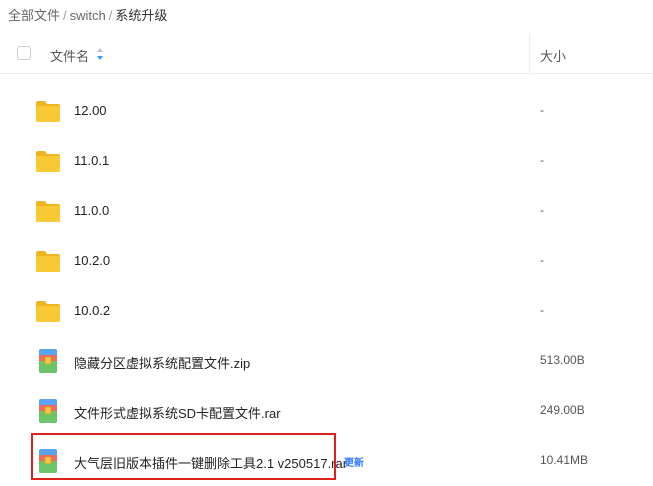 The image size is (653, 486). What do you see at coordinates (326, 361) in the screenshot?
I see `file-row: 隐藏分区虚拟系统配置文件.zip 513.00B` at bounding box center [326, 361].